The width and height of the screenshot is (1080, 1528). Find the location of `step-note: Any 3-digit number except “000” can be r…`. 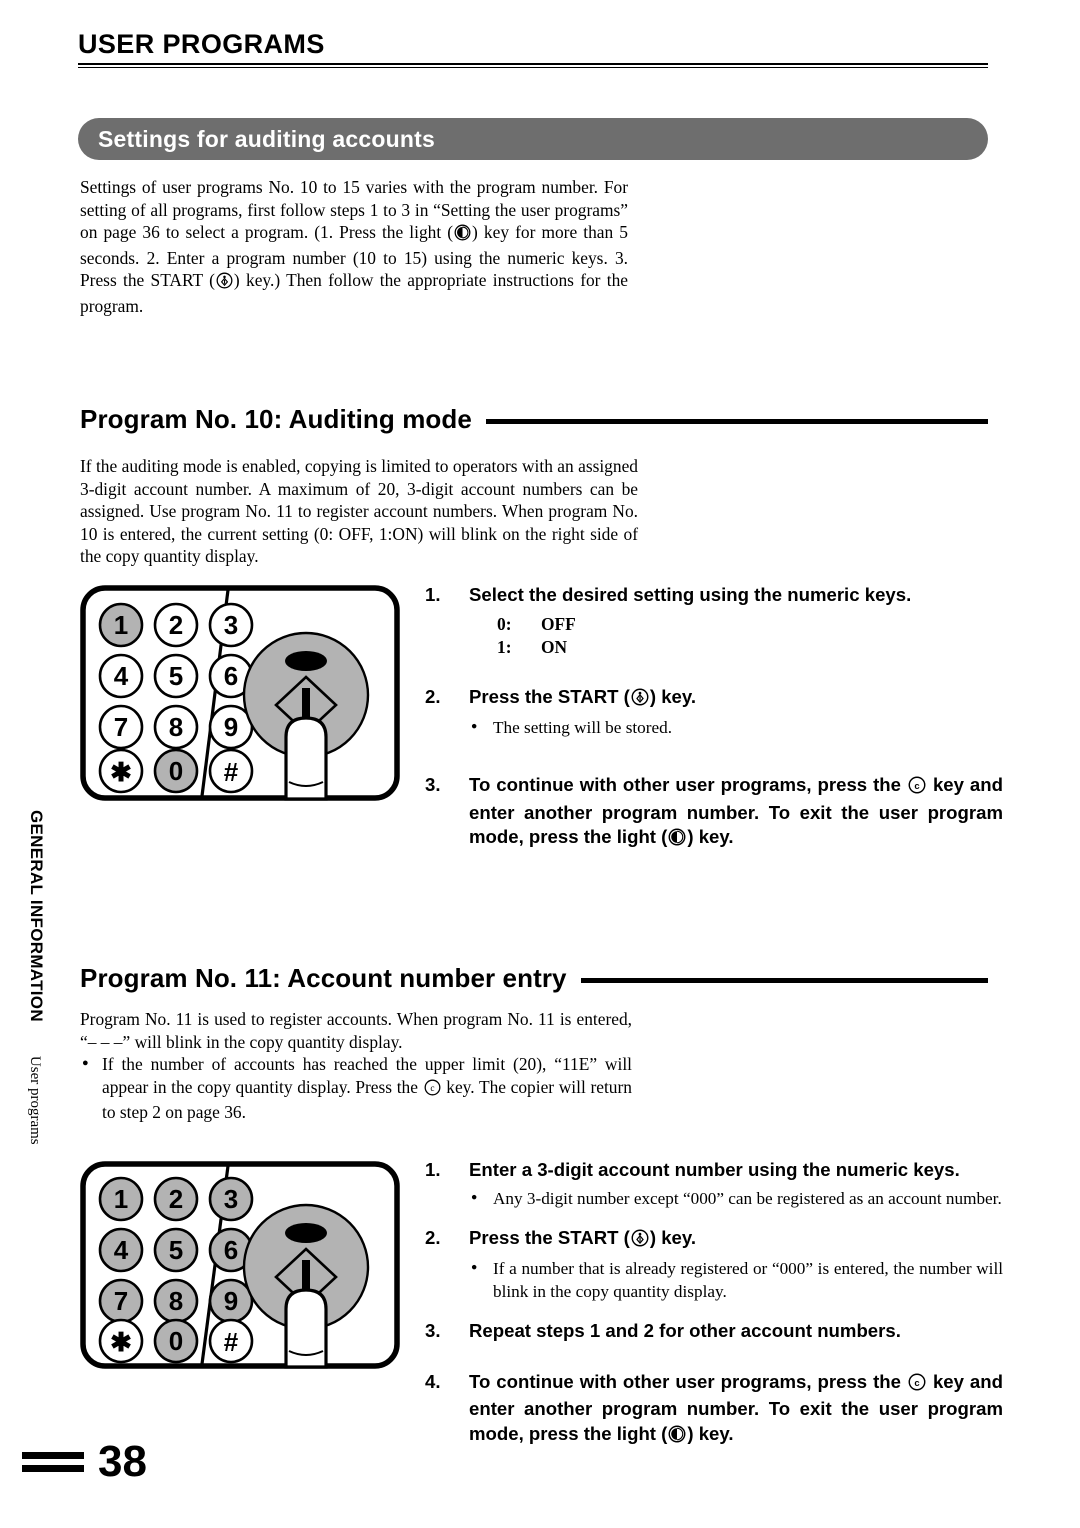

step-note: Any 3-digit number except “000” can be r… is located at coordinates (736, 1198).